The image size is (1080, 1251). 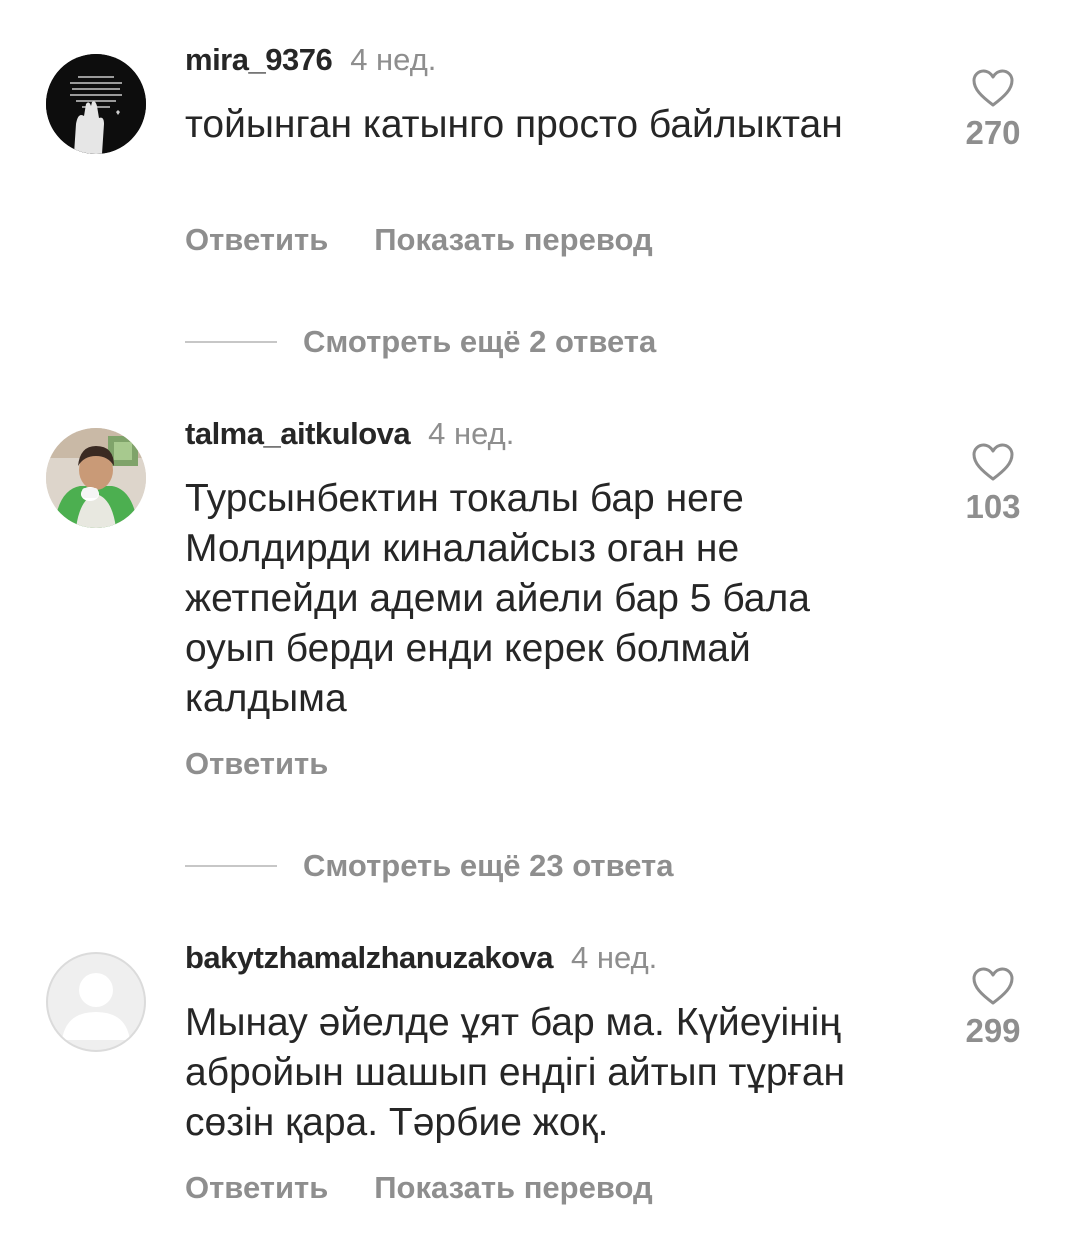 What do you see at coordinates (488, 866) in the screenshot?
I see `view-replies-label: Смотреть ещё 23 ответа` at bounding box center [488, 866].